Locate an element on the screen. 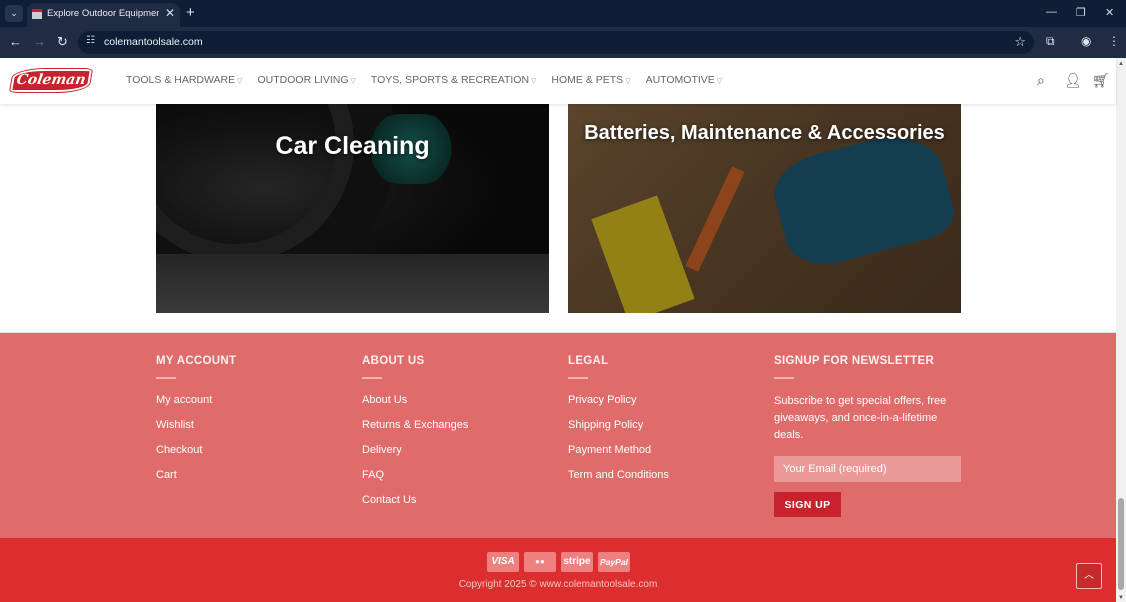  reload-icon: ↻ is located at coordinates (62, 42).